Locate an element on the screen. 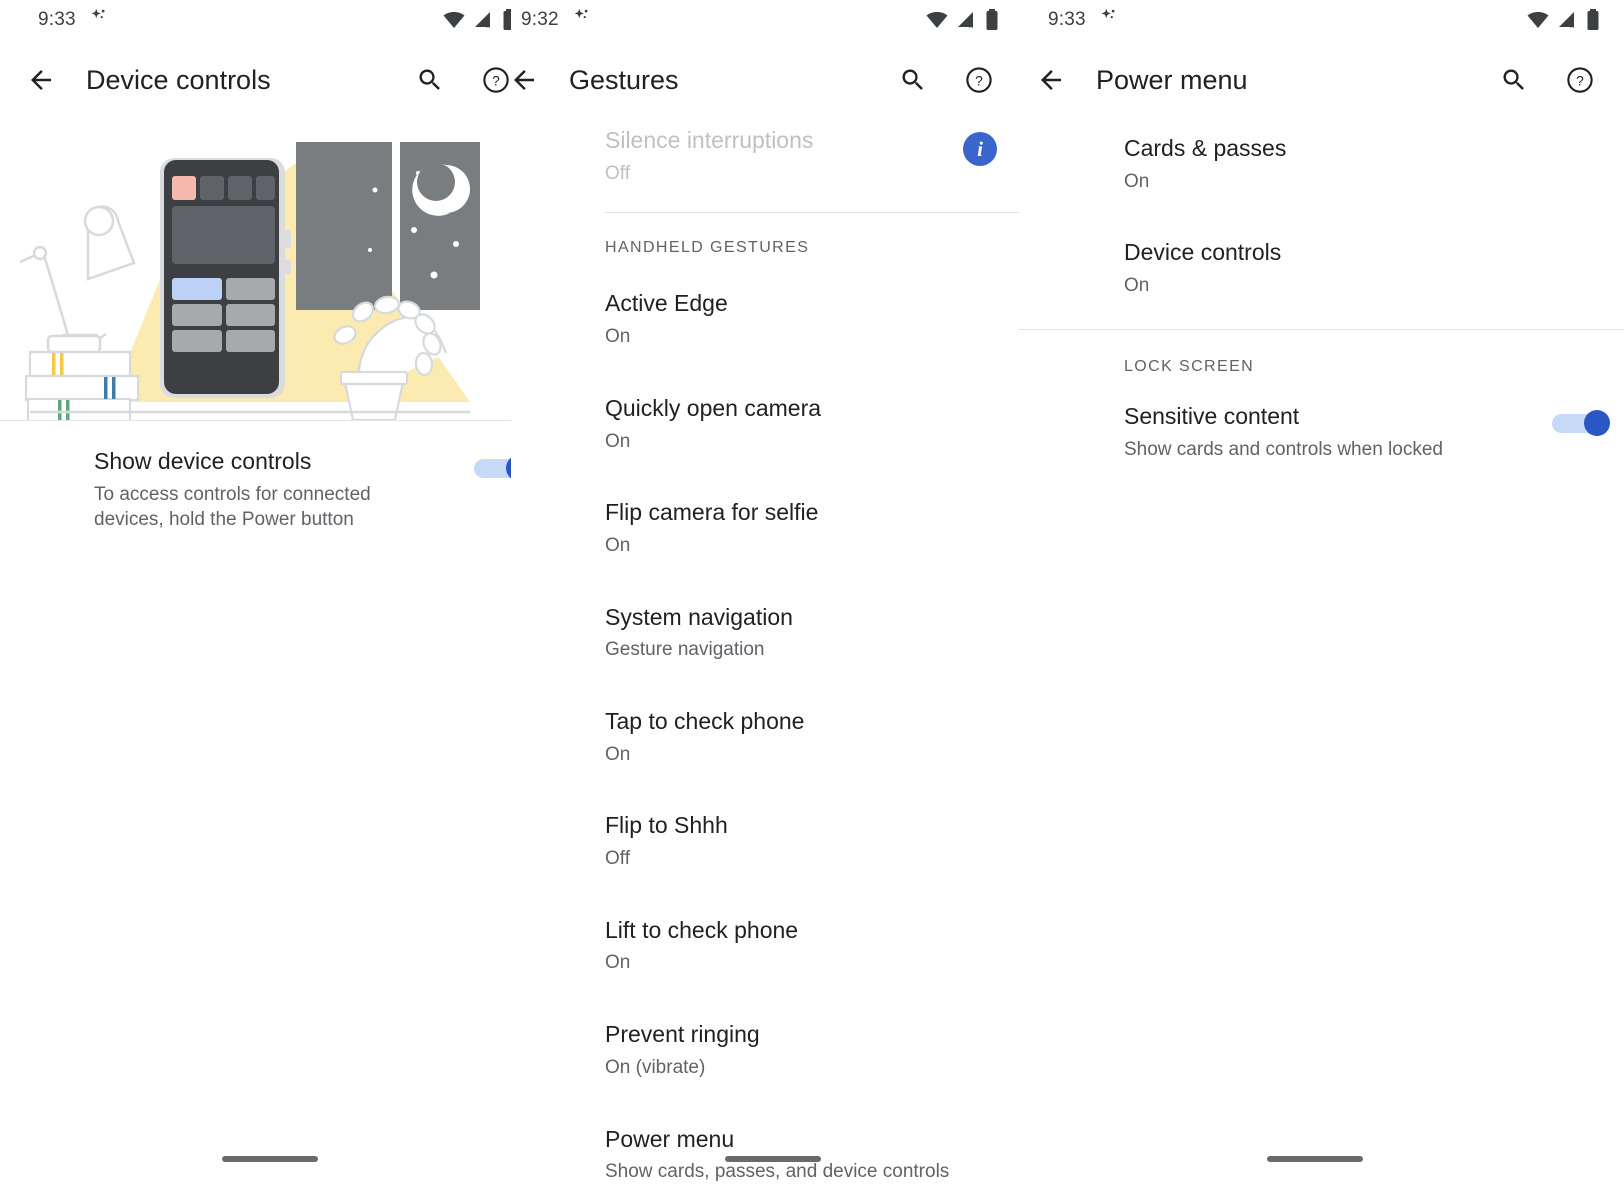 Image resolution: width=1624 pixels, height=1200 pixels. row-title: Flip camera for selfie is located at coordinates (712, 512).